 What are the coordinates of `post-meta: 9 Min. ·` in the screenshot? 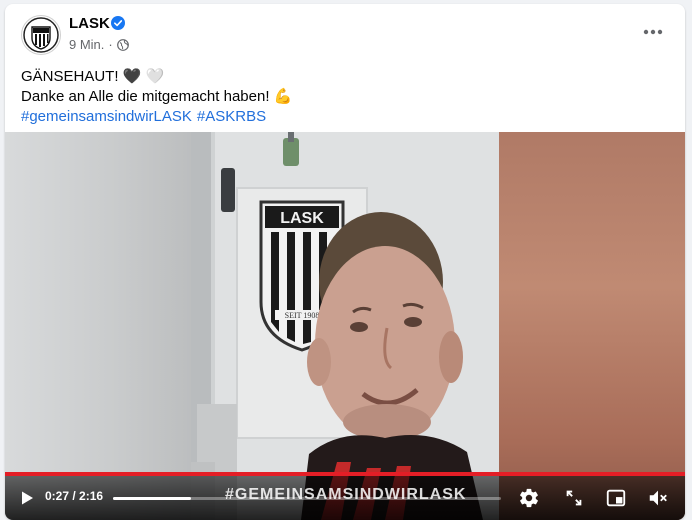 It's located at (99, 44).